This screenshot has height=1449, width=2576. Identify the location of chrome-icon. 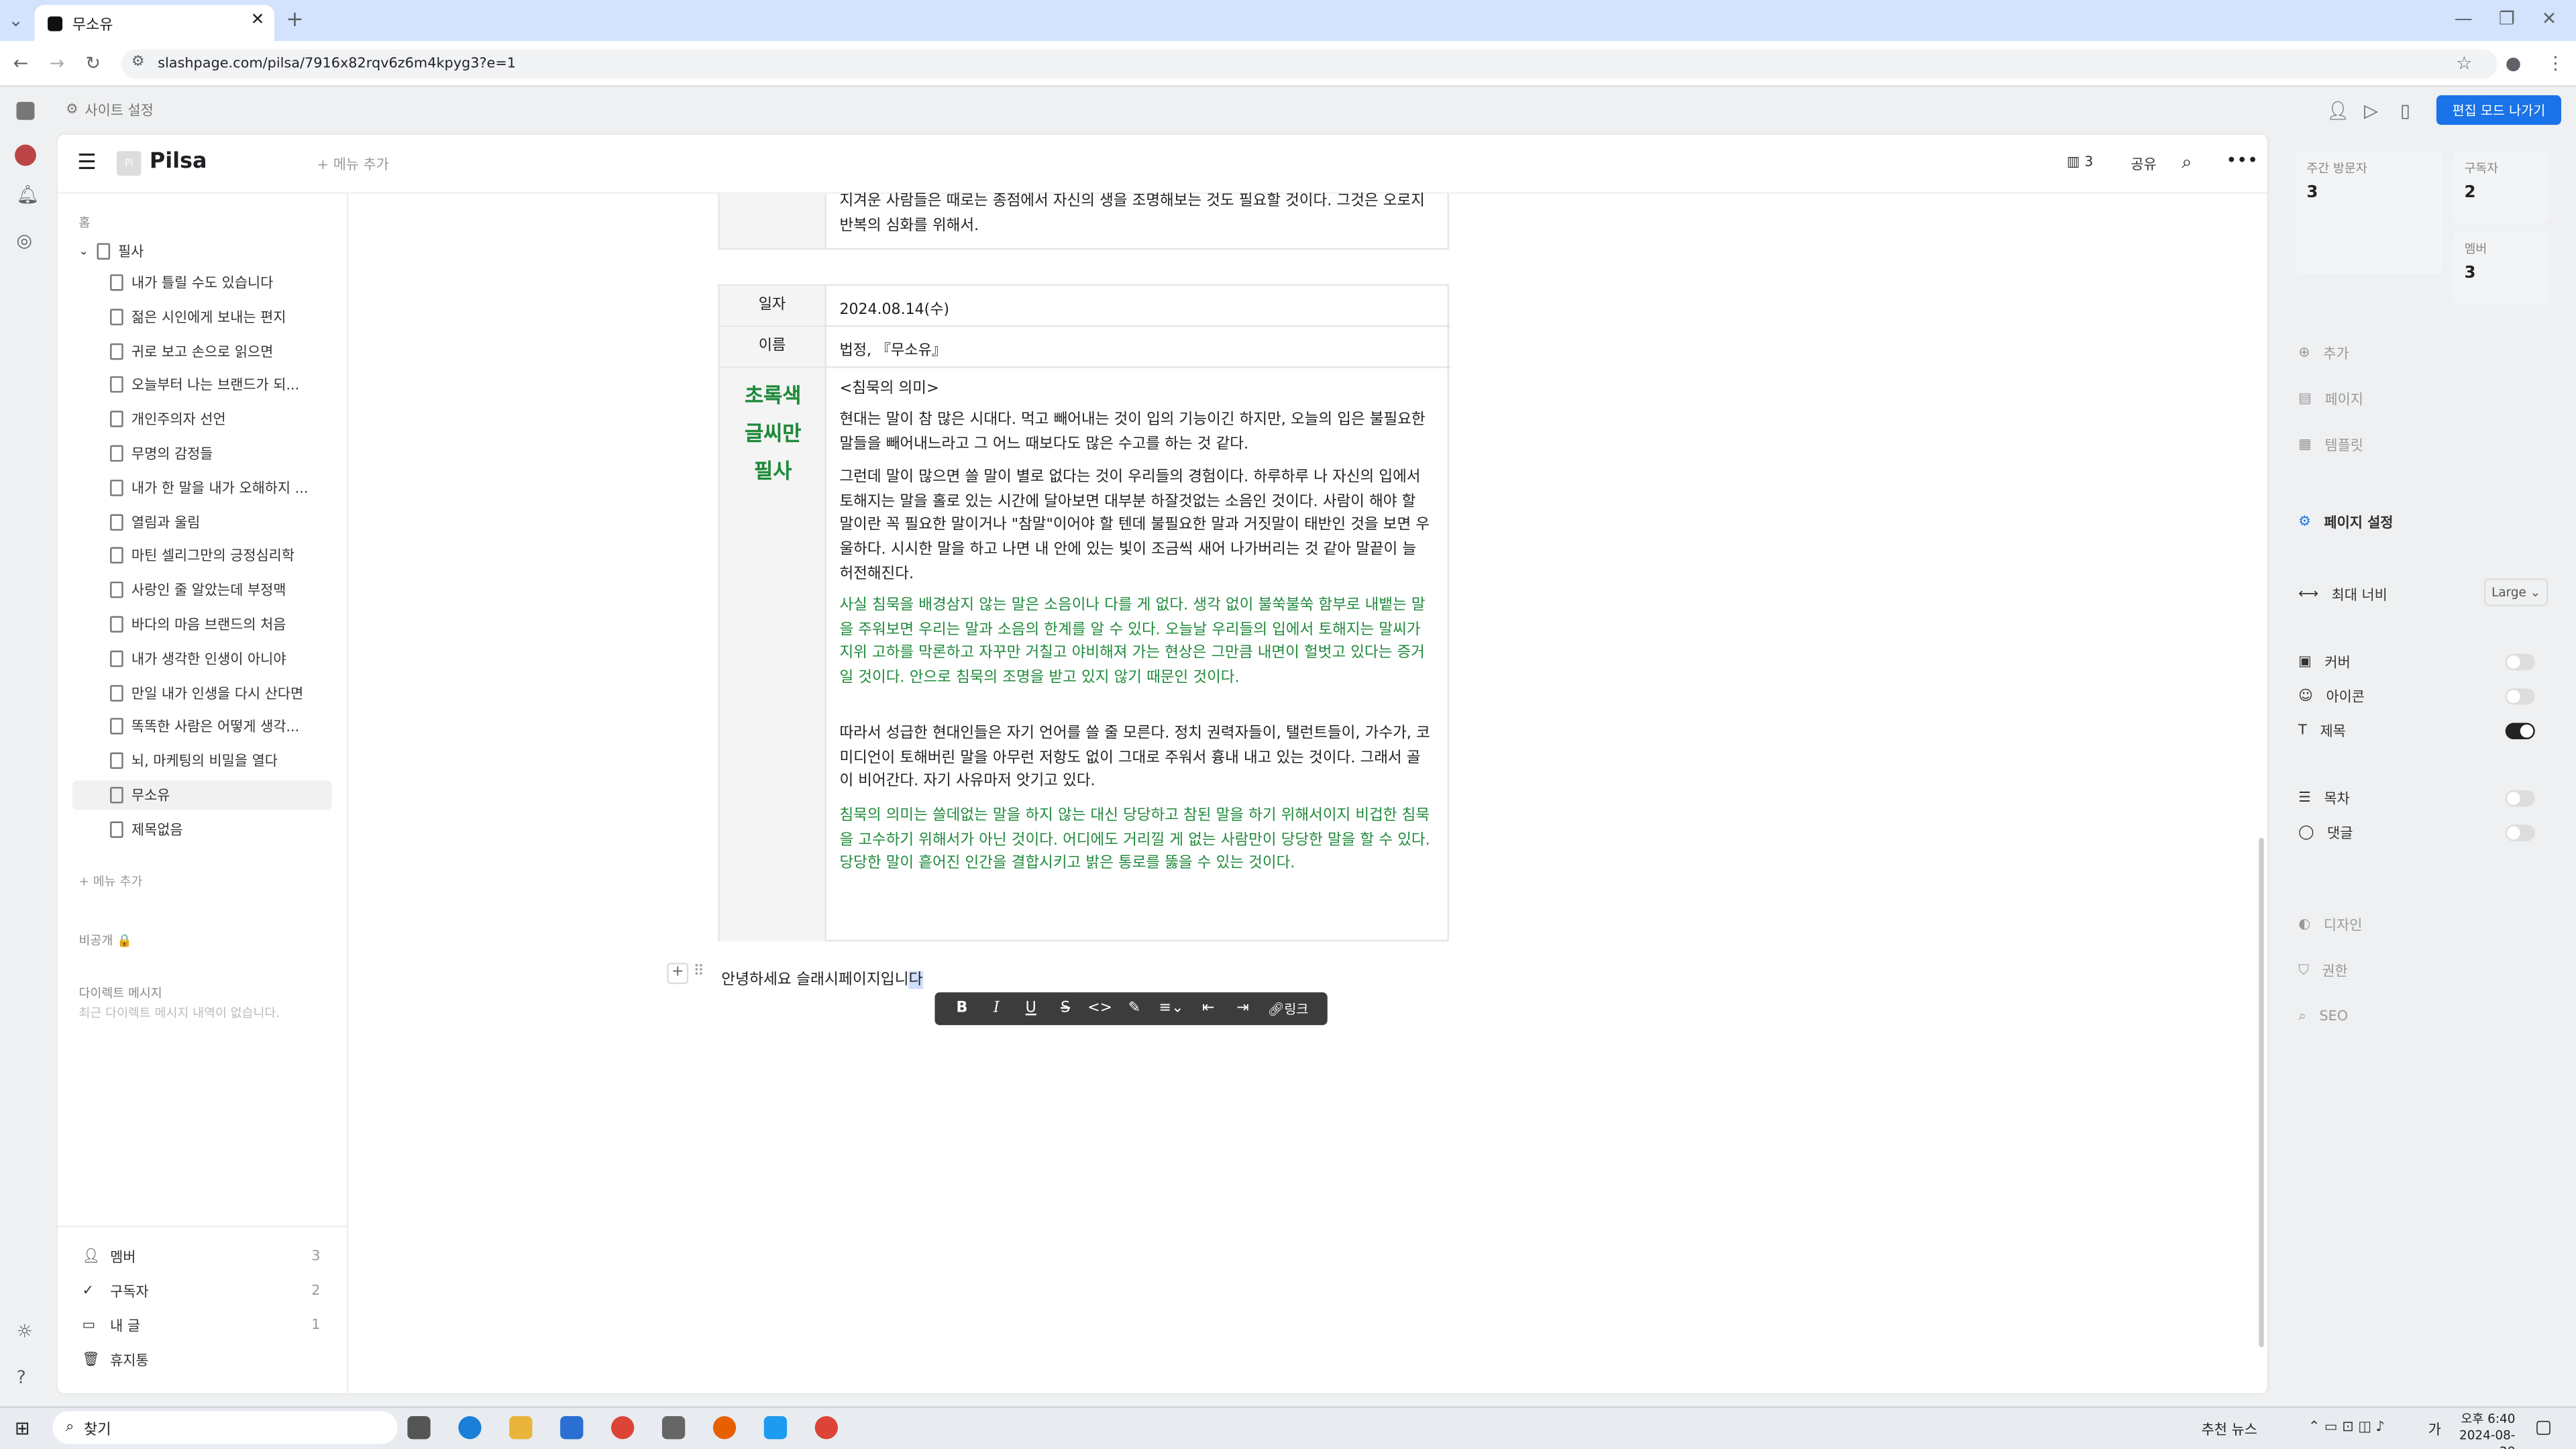
(623, 1428).